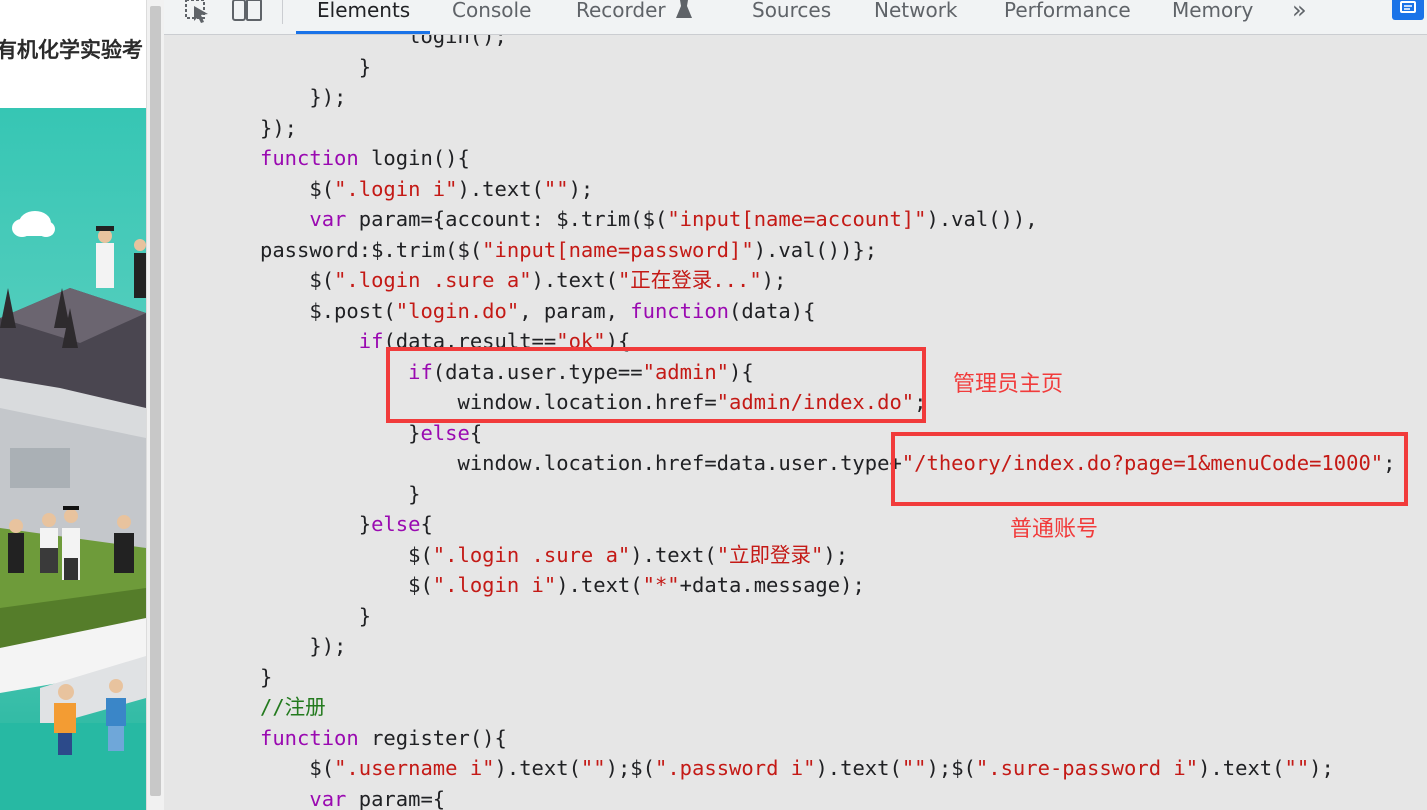 The image size is (1427, 810). I want to click on active-tab-indicator, so click(363, 32).